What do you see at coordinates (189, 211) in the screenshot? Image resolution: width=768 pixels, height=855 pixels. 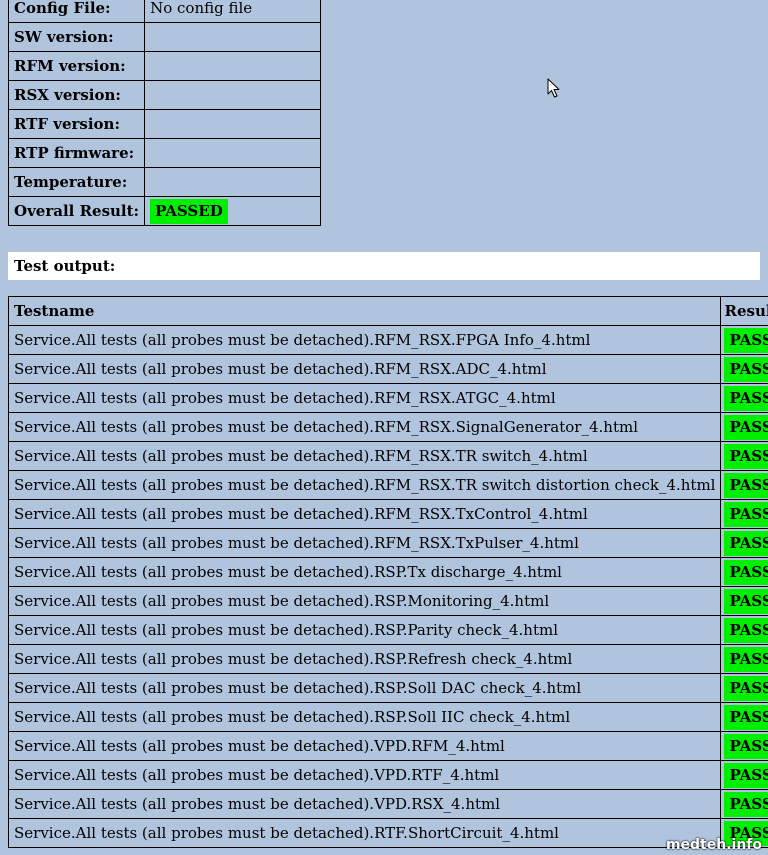 I see `overall-status-badge: PASSED` at bounding box center [189, 211].